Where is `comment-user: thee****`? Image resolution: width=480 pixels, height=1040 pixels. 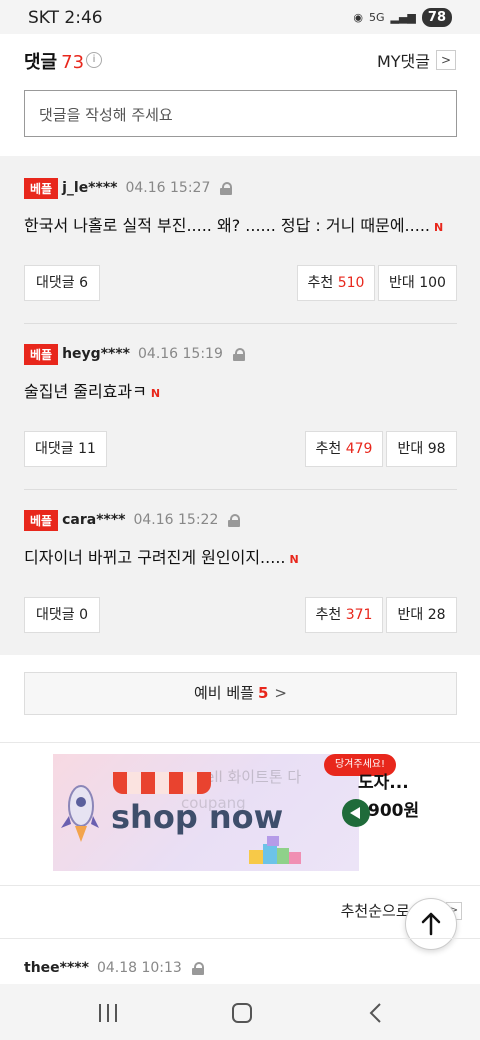
comment-user: thee**** is located at coordinates (56, 968).